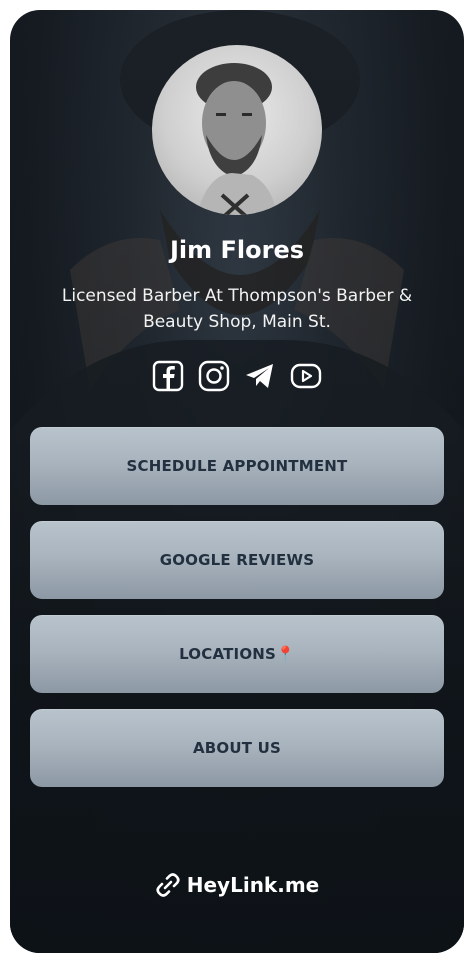 The height and width of the screenshot is (963, 474). What do you see at coordinates (168, 885) in the screenshot?
I see `link-chain-icon` at bounding box center [168, 885].